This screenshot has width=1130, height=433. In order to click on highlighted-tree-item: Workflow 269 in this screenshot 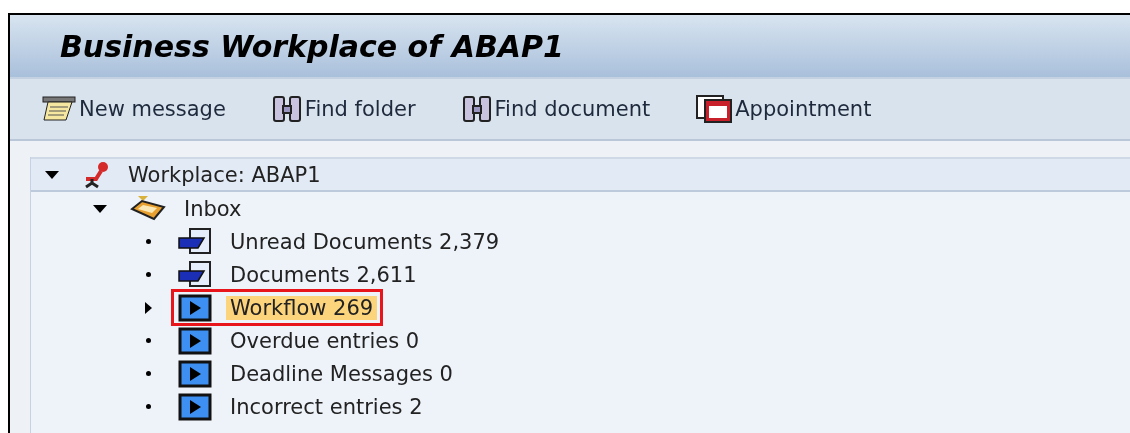, I will do `click(277, 307)`.